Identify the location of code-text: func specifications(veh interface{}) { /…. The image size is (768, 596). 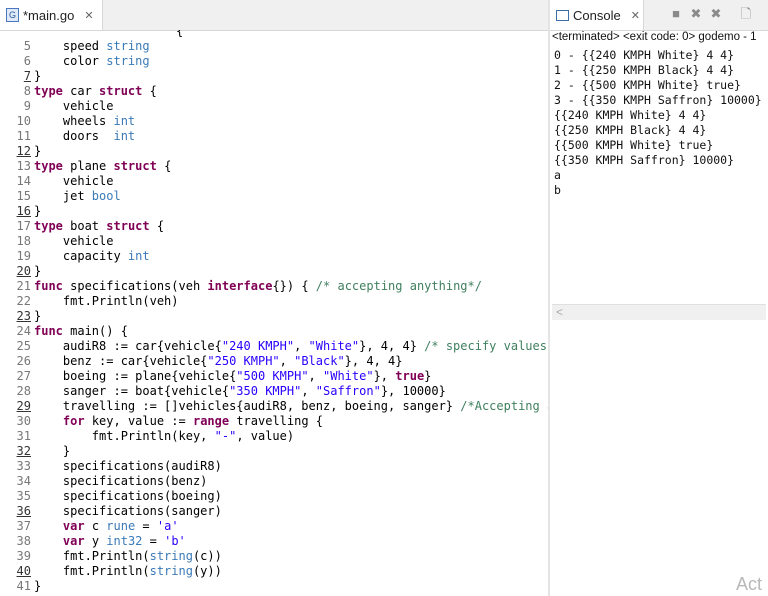
(258, 286).